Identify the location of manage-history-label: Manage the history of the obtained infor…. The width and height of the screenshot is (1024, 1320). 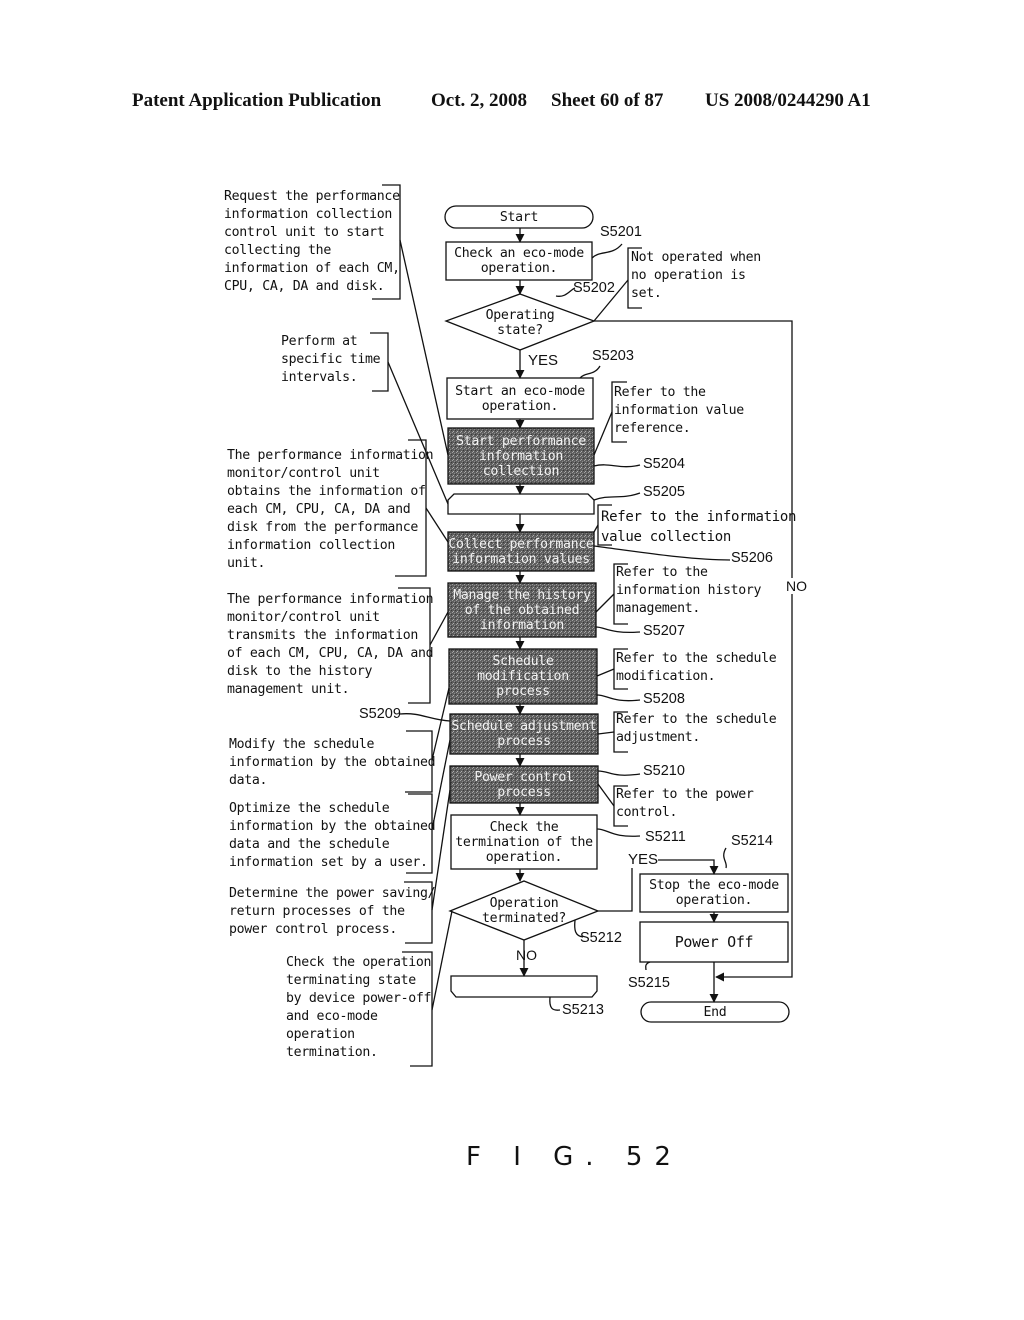
(522, 610).